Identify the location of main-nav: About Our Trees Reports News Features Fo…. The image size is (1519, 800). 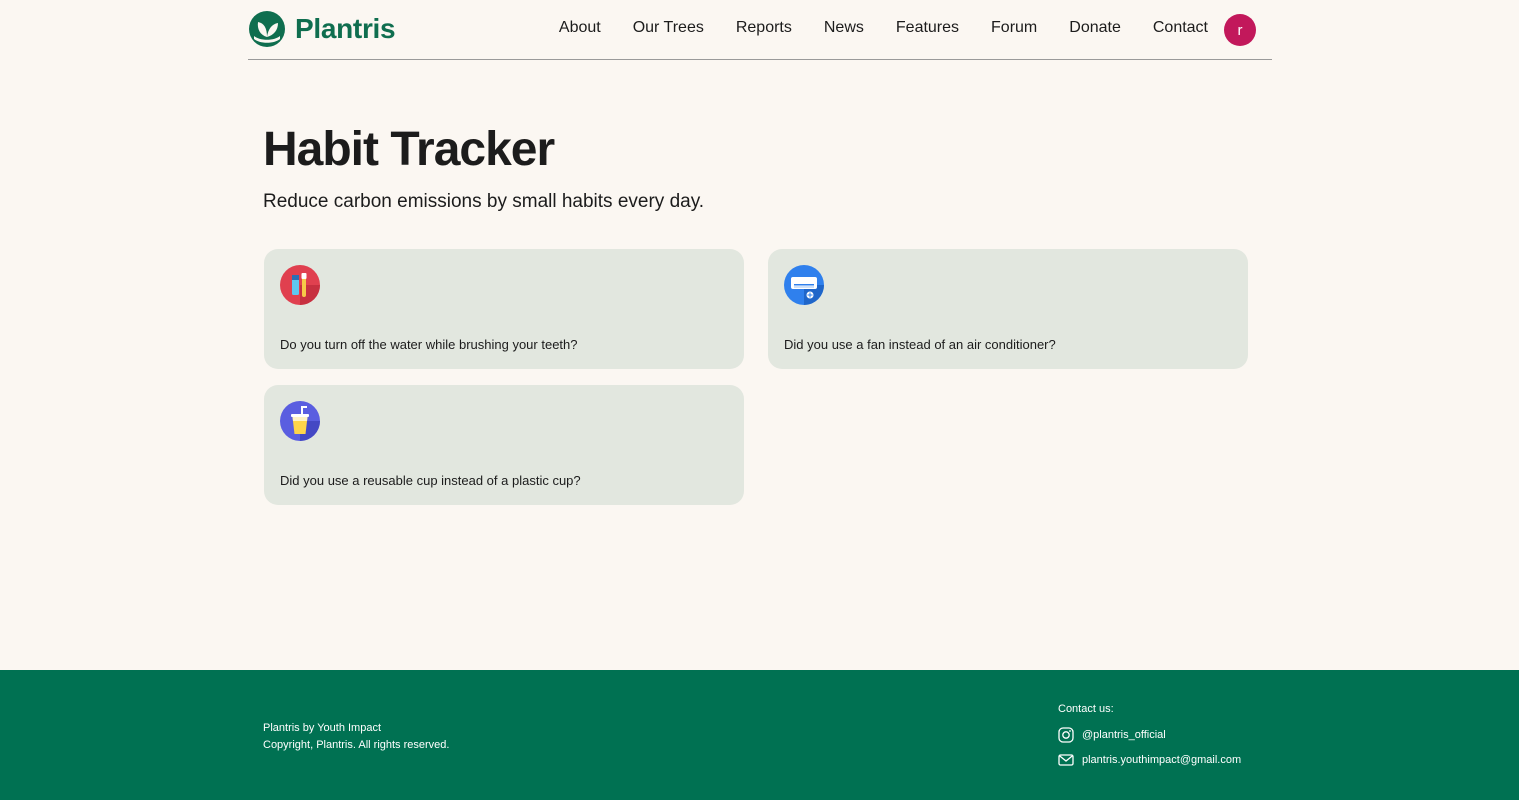
(867, 28).